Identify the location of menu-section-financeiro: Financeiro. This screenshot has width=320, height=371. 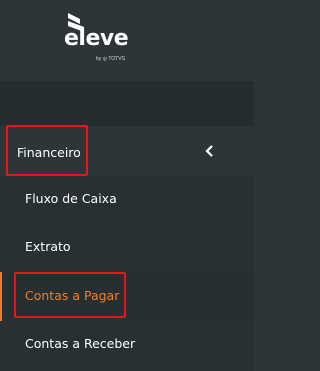
(127, 151).